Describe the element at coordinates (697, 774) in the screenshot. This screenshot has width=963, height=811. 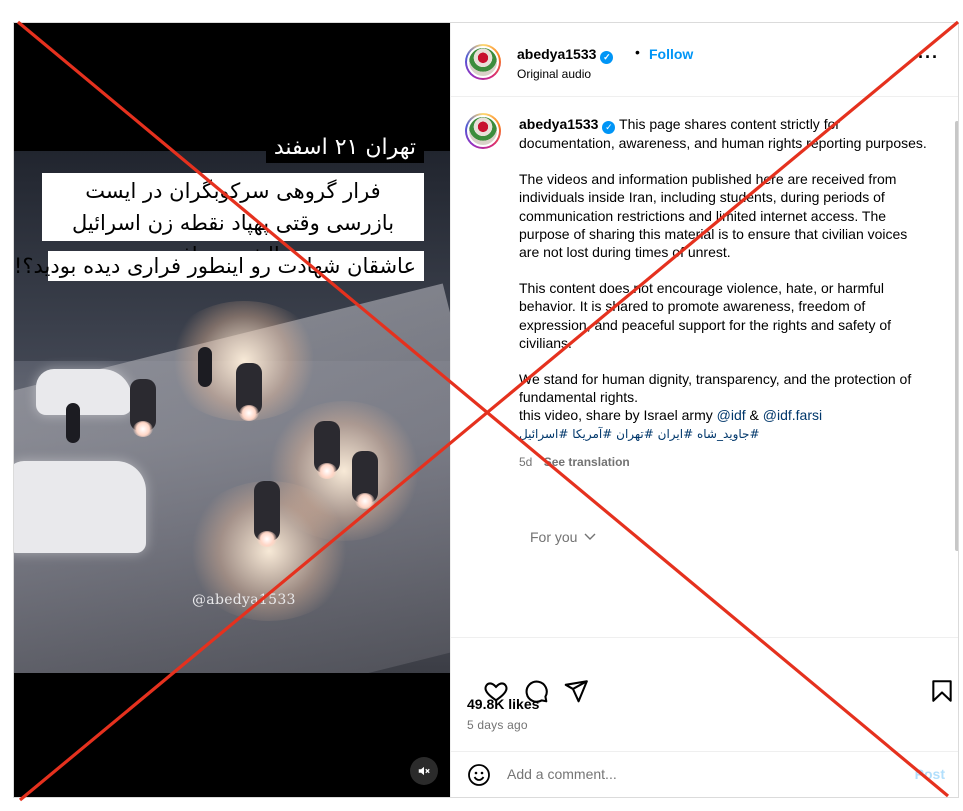
I see `comment-input` at that location.